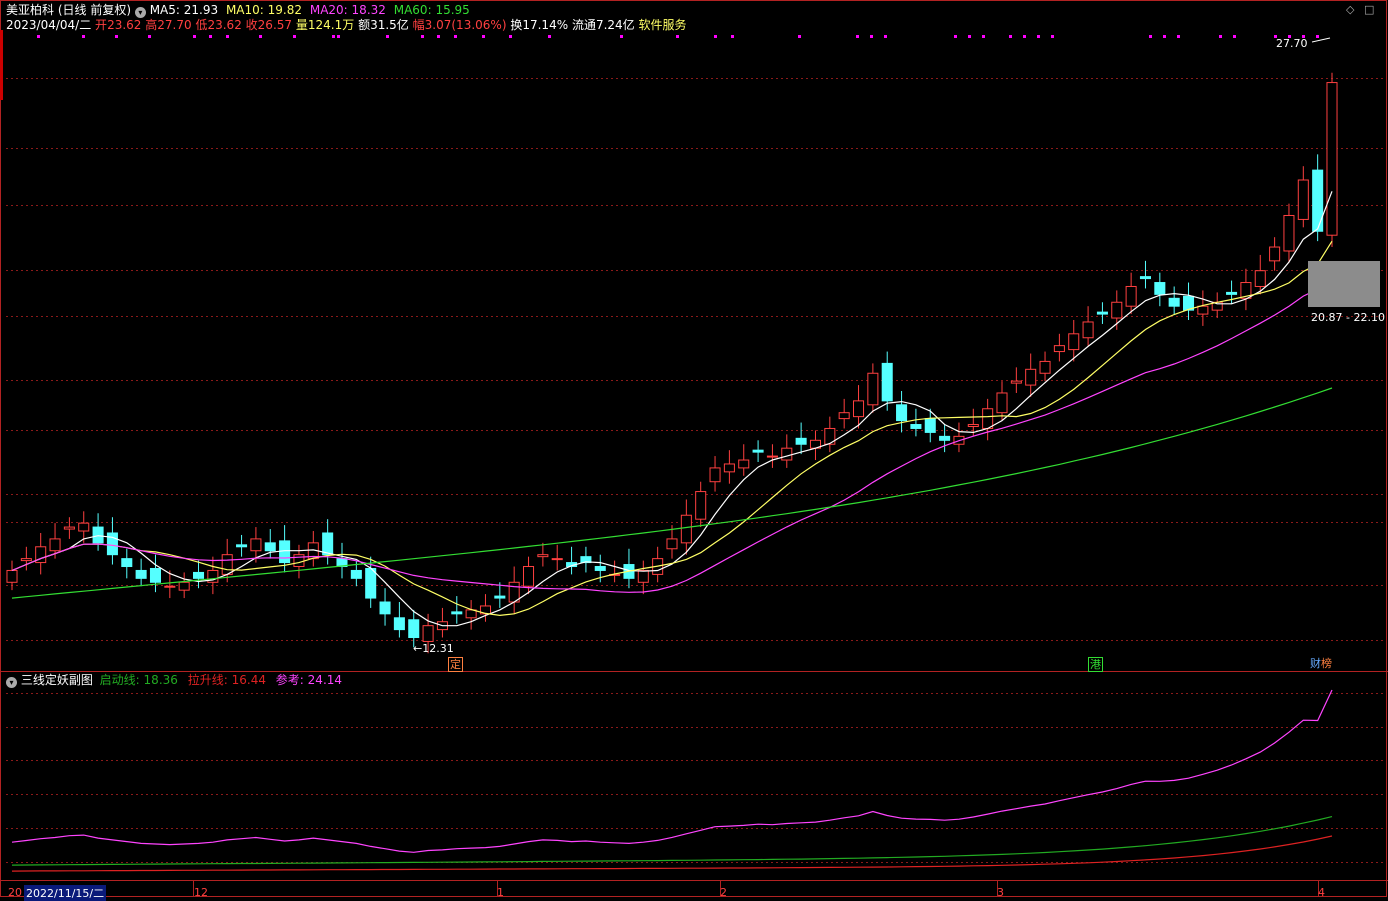  Describe the element at coordinates (118, 25) in the screenshot. I see `open-price: 开23.62` at that location.